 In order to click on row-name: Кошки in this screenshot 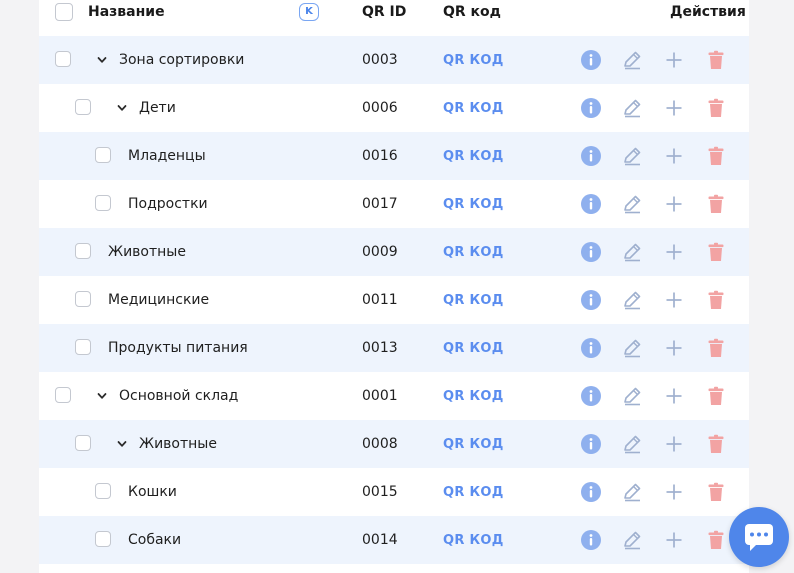, I will do `click(152, 492)`.